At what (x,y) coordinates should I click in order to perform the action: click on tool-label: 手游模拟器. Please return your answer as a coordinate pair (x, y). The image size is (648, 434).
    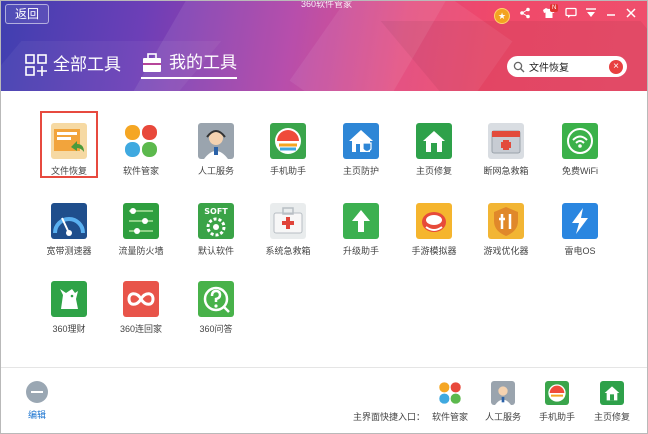
    Looking at the image, I should click on (434, 251).